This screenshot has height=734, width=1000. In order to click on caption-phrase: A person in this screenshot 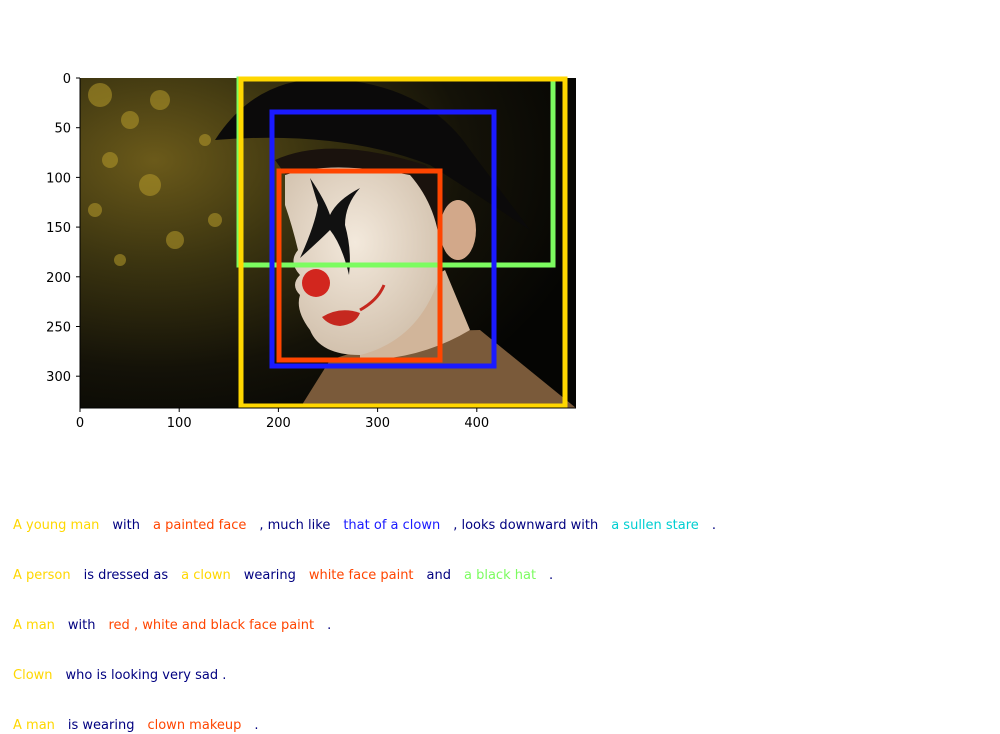, I will do `click(42, 575)`.